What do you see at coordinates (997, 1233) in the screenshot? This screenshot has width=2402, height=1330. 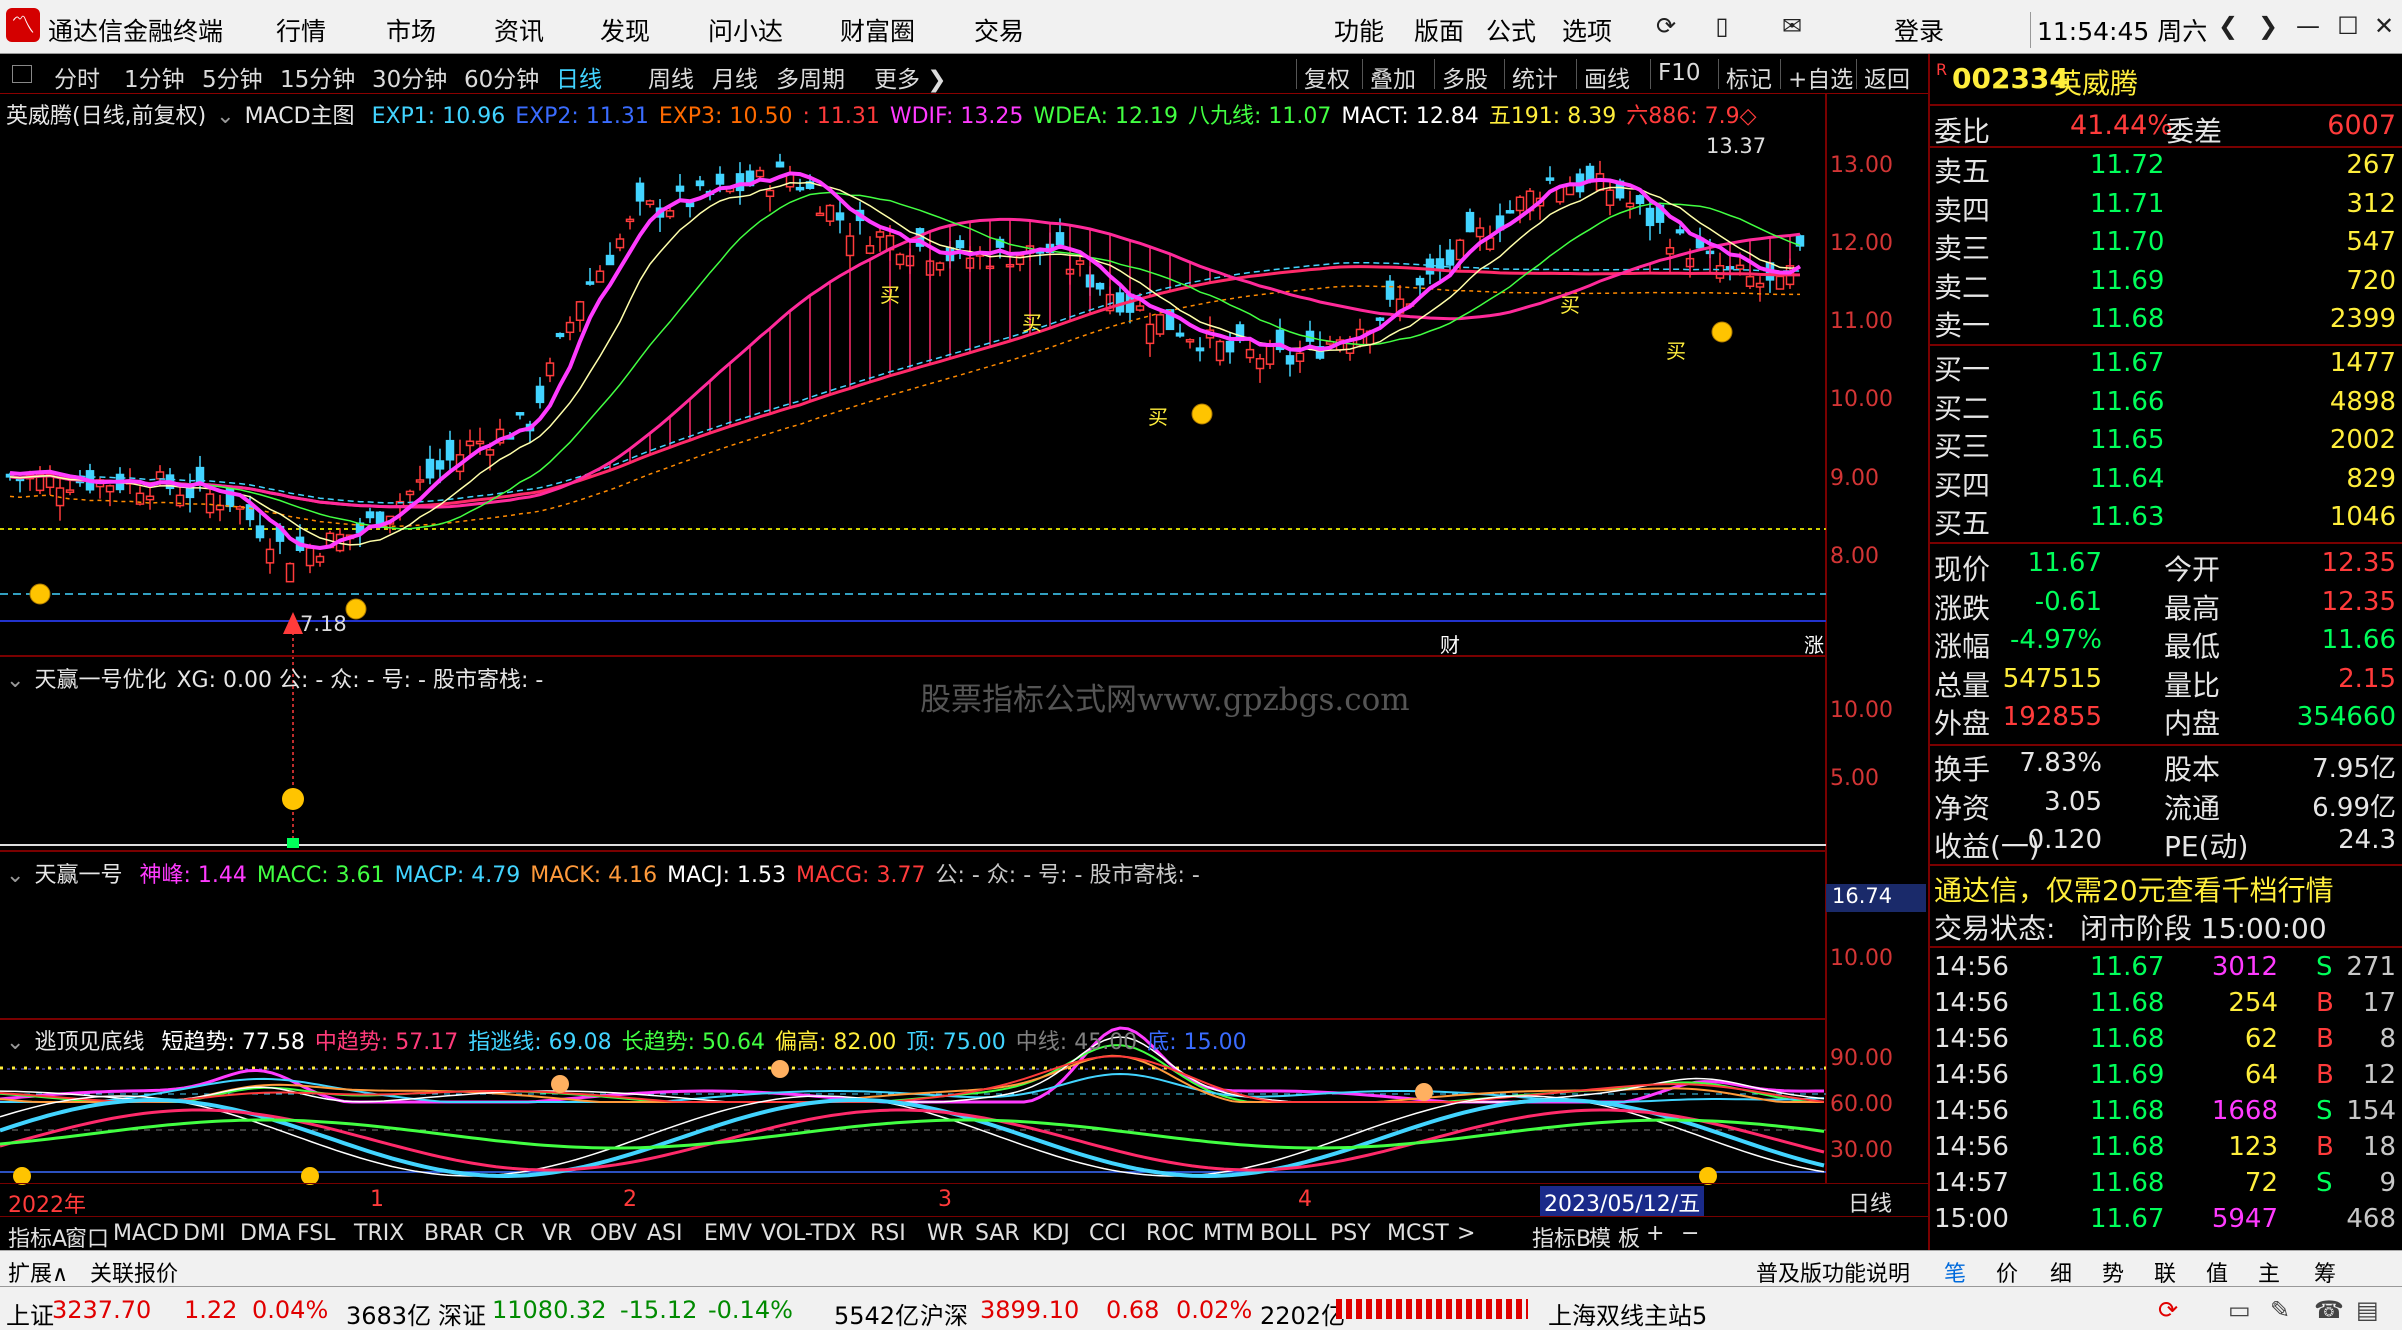 I see `indicator-tab-SAR: SAR` at bounding box center [997, 1233].